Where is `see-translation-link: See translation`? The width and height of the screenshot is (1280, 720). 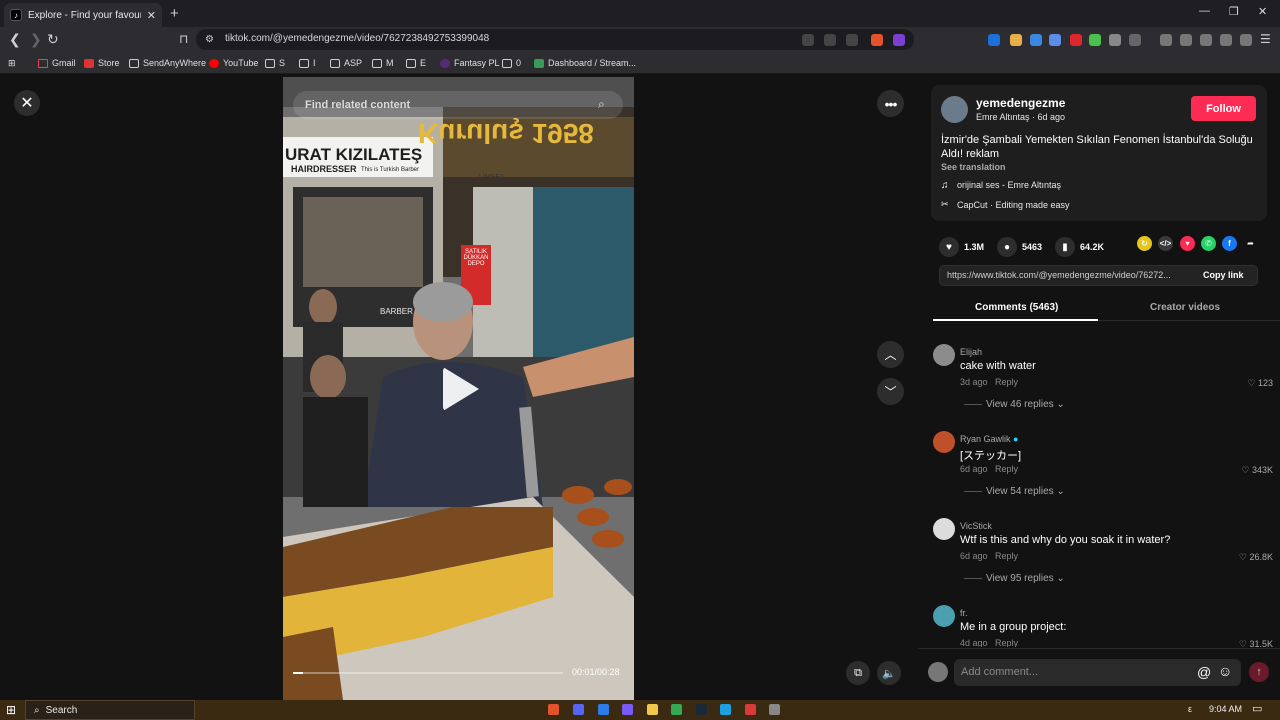
see-translation-link: See translation is located at coordinates (973, 167).